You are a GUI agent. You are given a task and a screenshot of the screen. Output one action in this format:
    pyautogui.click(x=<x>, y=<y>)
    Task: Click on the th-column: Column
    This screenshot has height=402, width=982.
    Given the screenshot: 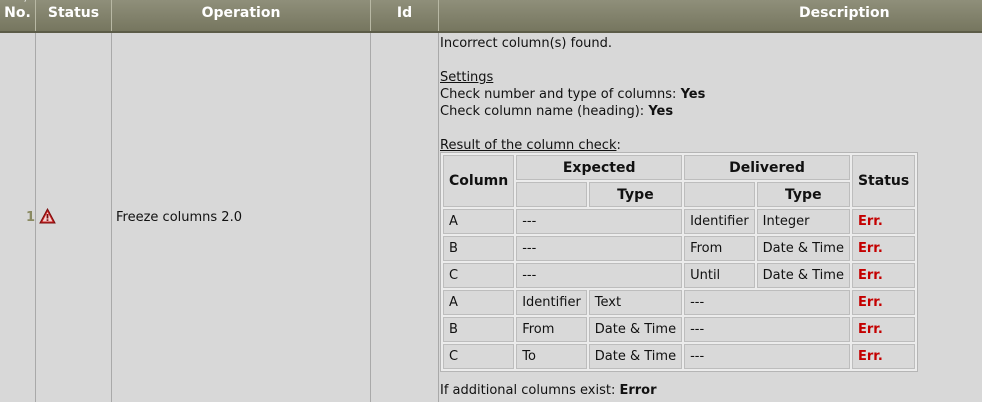 What is the action you would take?
    pyautogui.click(x=479, y=181)
    